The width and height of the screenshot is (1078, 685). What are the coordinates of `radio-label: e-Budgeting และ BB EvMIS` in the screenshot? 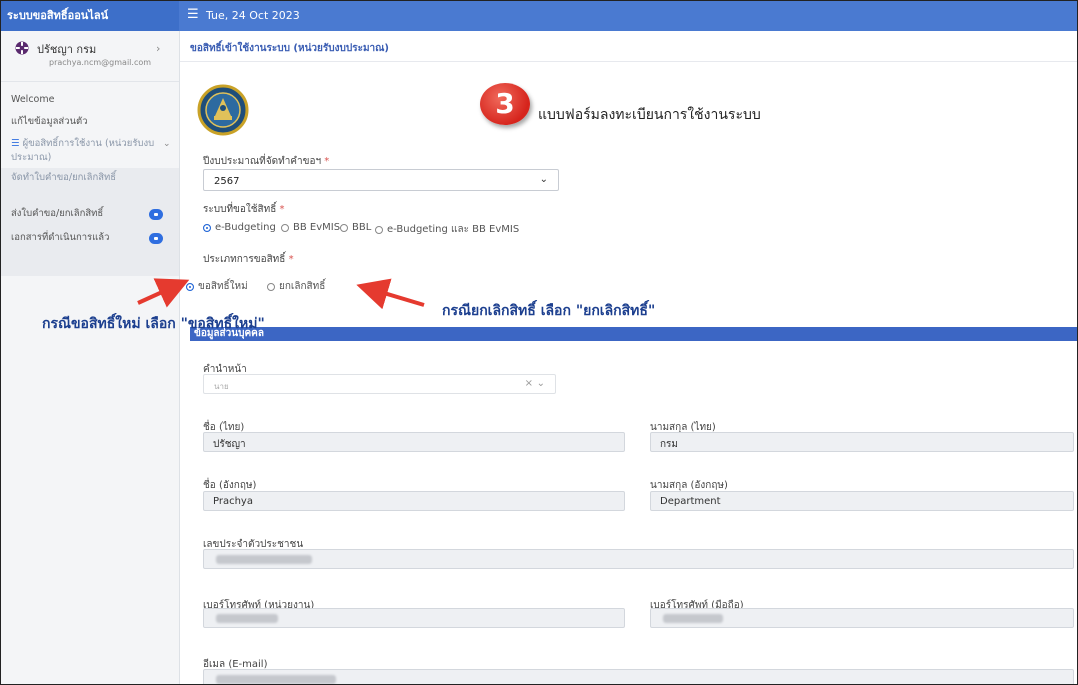 It's located at (453, 229).